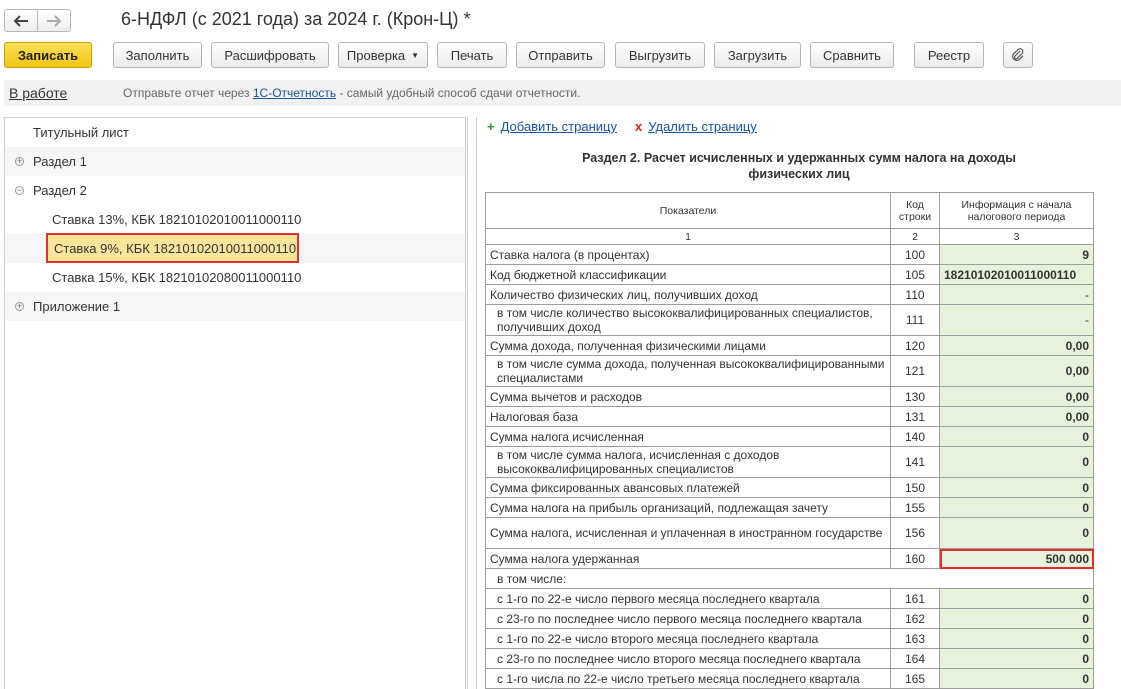  Describe the element at coordinates (1016, 216) in the screenshot. I see `header-info-line2: налогового периода` at that location.